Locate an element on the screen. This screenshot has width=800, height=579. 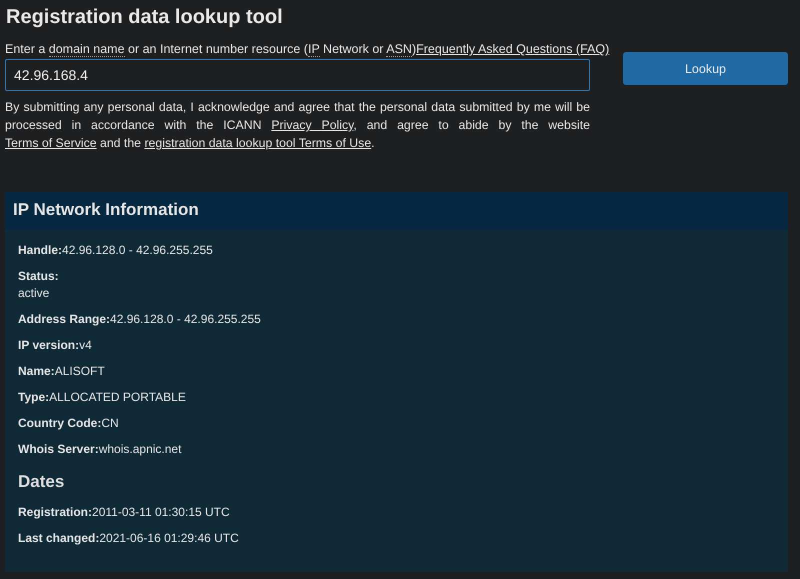
page-title: Registration data lookup tool is located at coordinates (144, 17).